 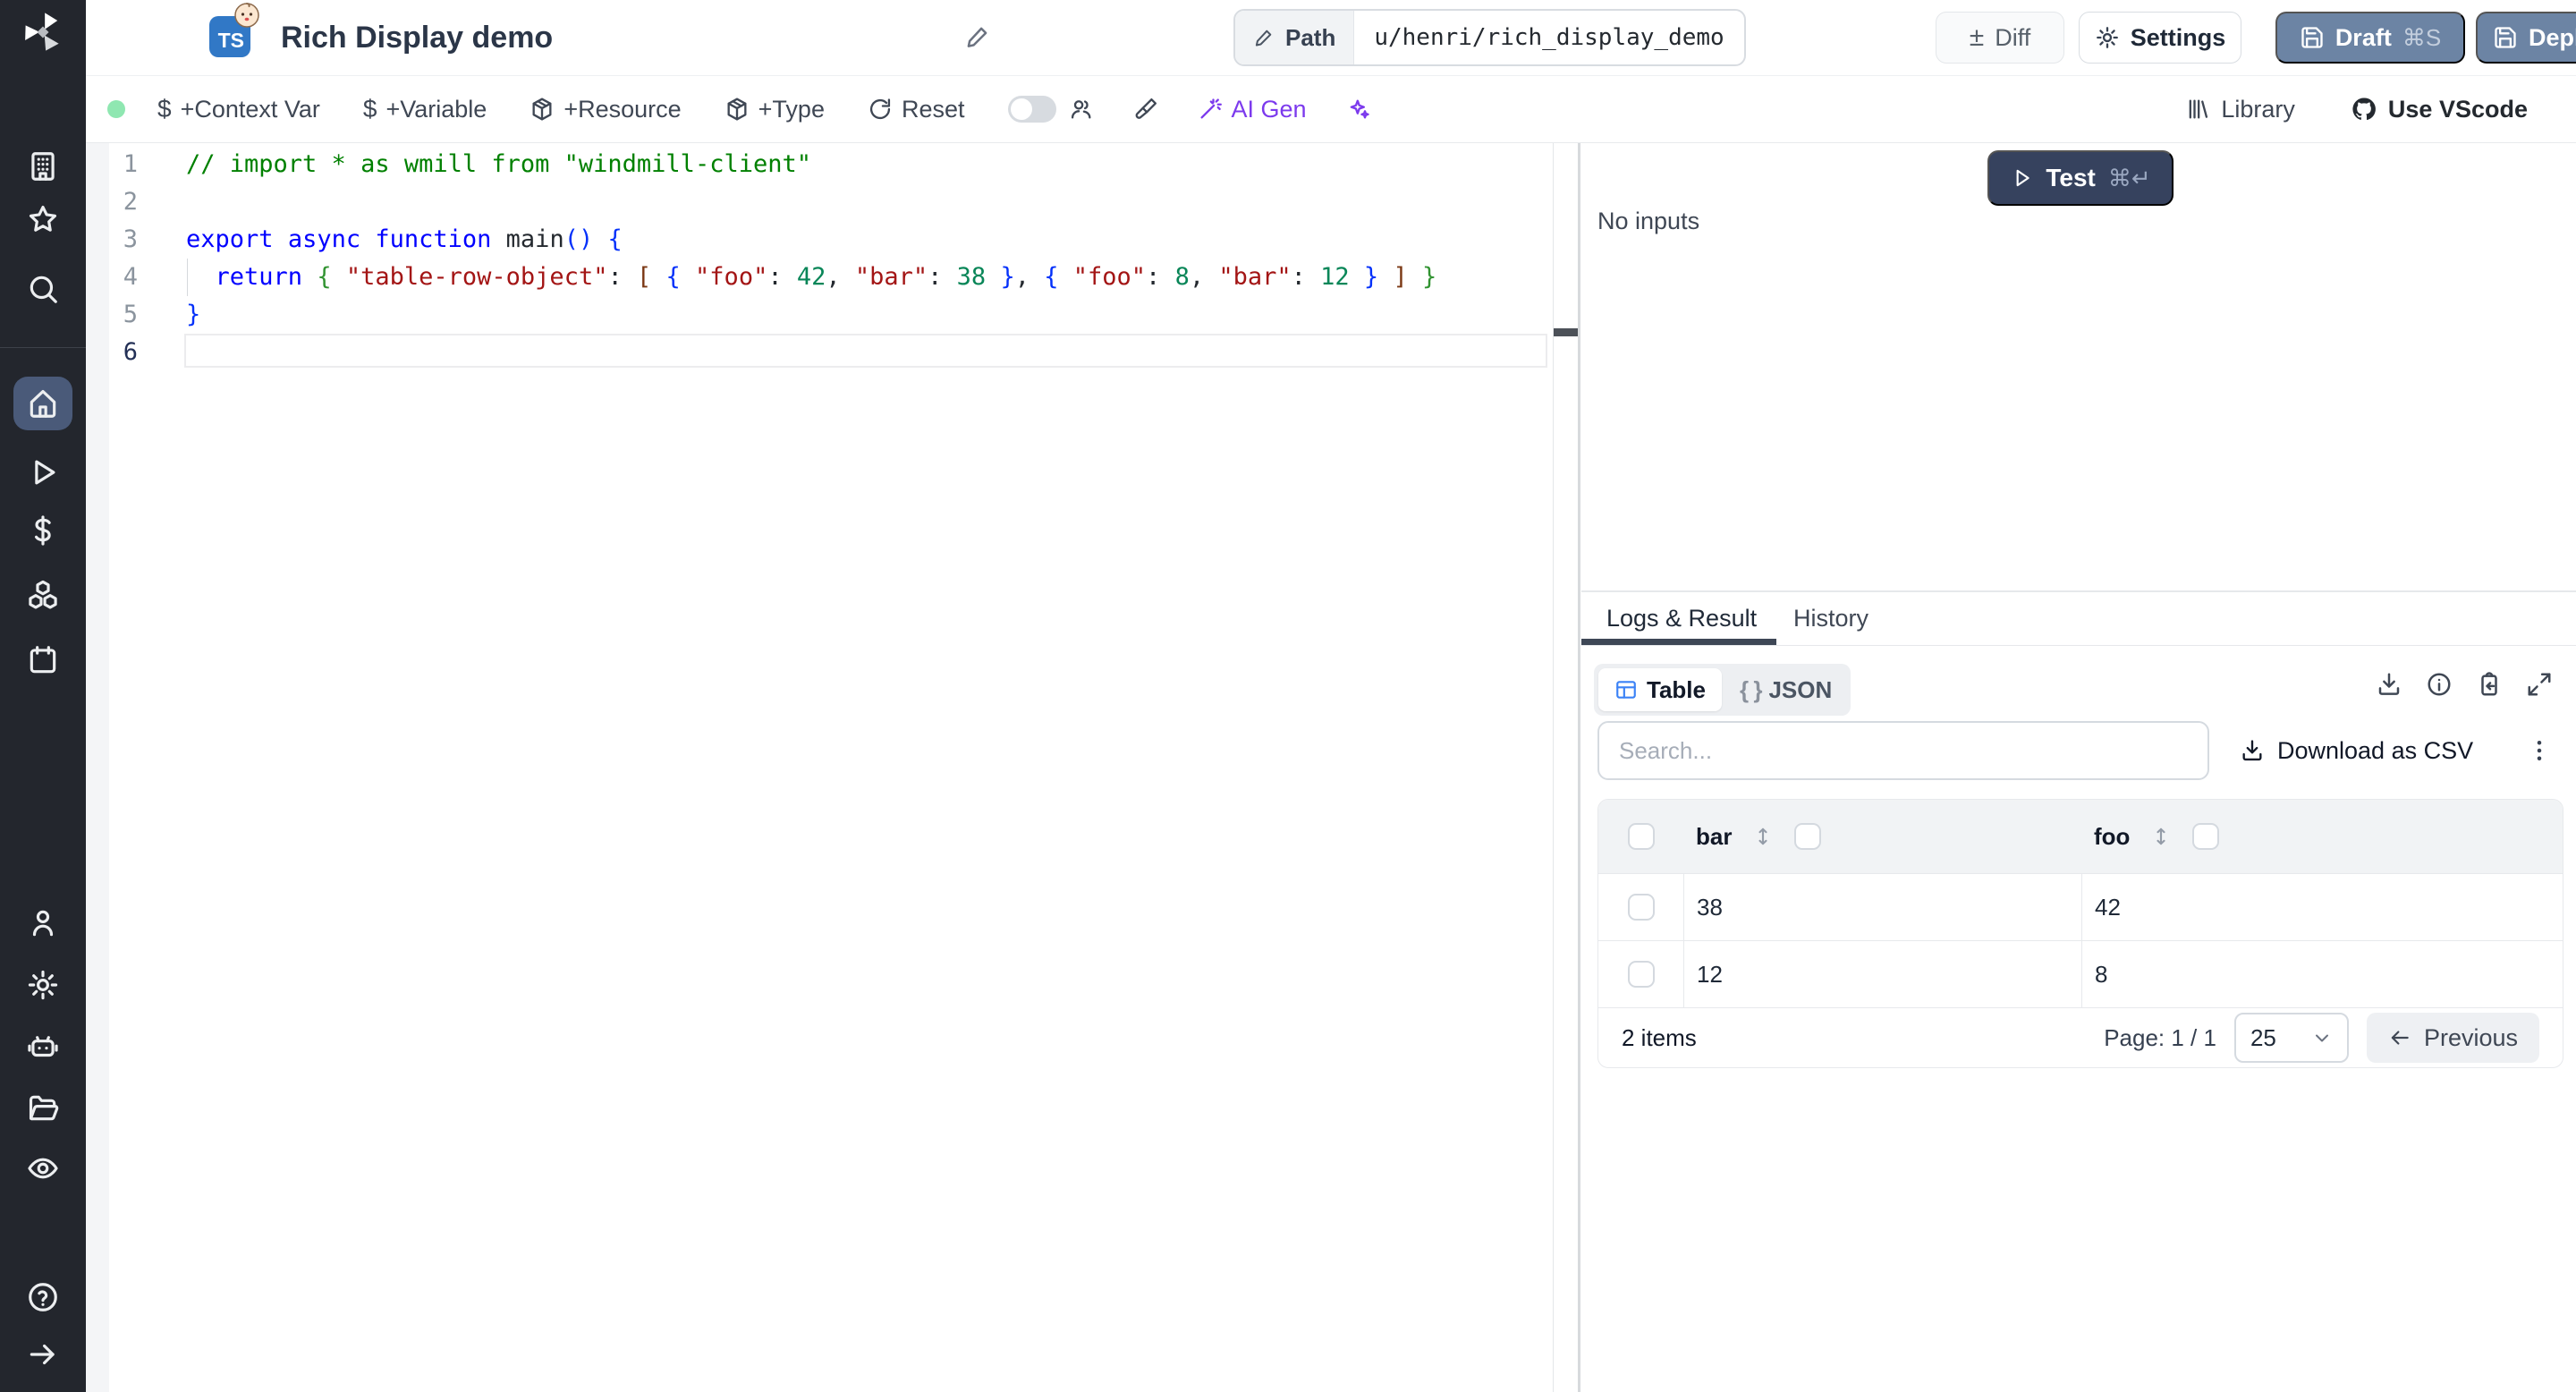 I want to click on search-input, so click(x=1903, y=750).